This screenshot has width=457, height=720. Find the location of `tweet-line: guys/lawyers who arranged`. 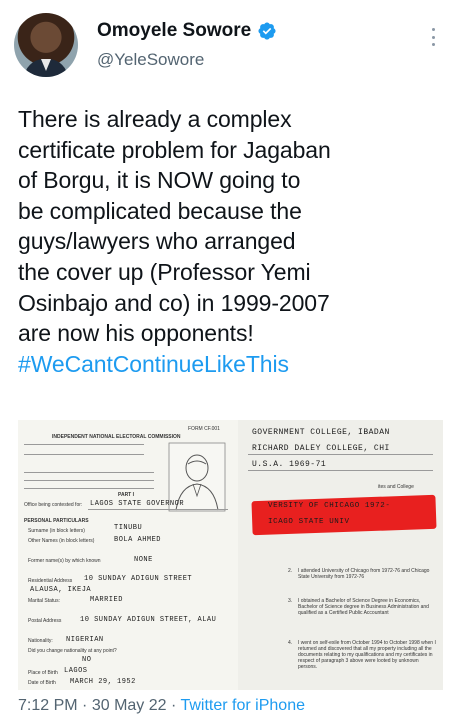

tweet-line: guys/lawyers who arranged is located at coordinates (157, 241).